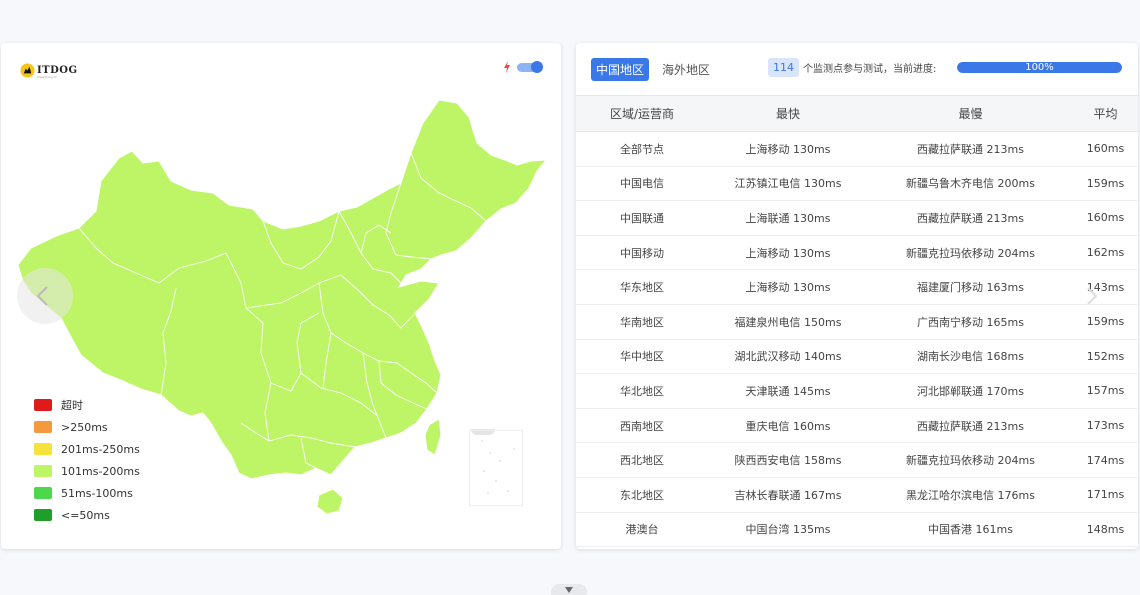 This screenshot has height=595, width=1140. I want to click on cell-slowest: 广西南宁移动 165ms, so click(970, 322).